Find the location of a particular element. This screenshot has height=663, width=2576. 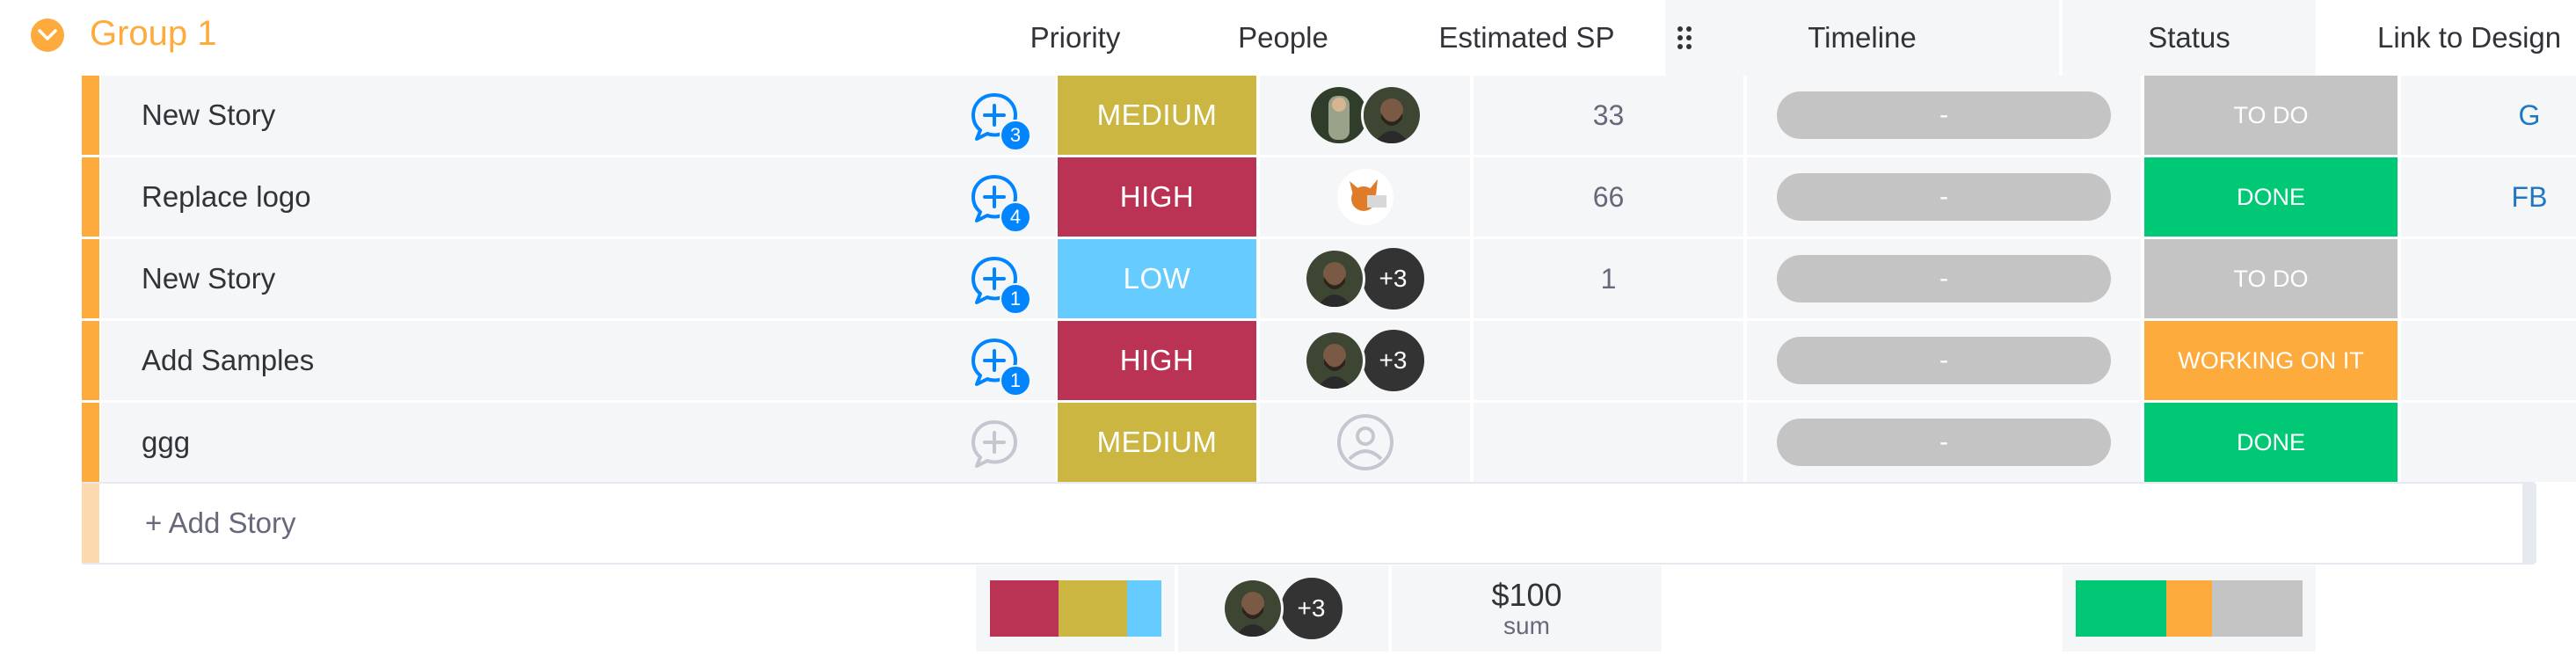

sp-sum-label: sum is located at coordinates (1526, 625).